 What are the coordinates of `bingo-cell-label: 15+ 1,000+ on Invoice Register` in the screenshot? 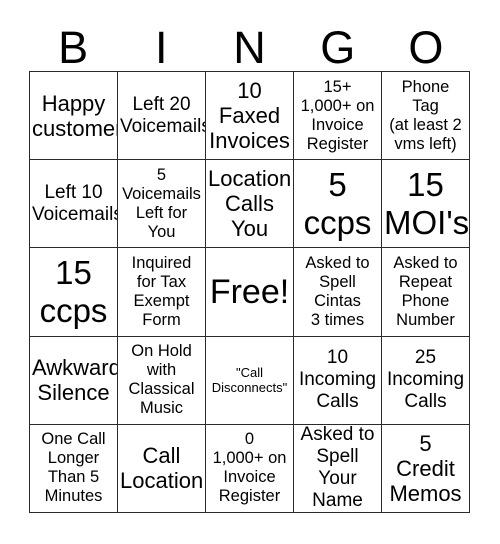 It's located at (337, 115).